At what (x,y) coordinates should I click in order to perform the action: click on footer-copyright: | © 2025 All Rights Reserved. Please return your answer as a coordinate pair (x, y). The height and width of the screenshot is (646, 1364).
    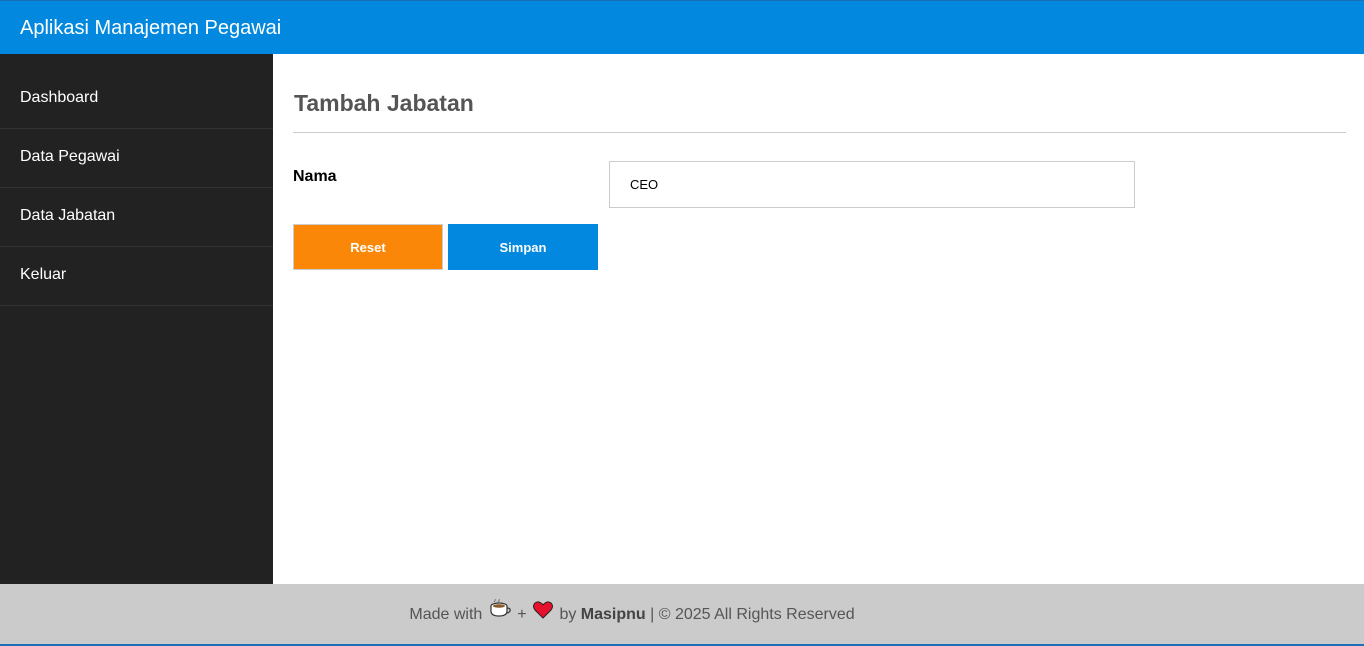
    Looking at the image, I should click on (752, 615).